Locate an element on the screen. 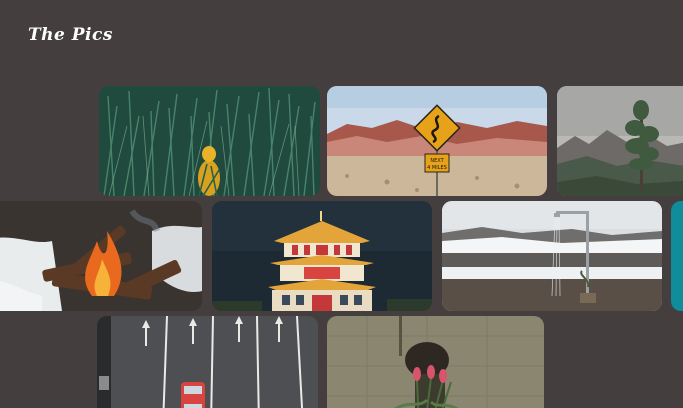 The height and width of the screenshot is (408, 683). photo-tile-tulips is located at coordinates (435, 362).